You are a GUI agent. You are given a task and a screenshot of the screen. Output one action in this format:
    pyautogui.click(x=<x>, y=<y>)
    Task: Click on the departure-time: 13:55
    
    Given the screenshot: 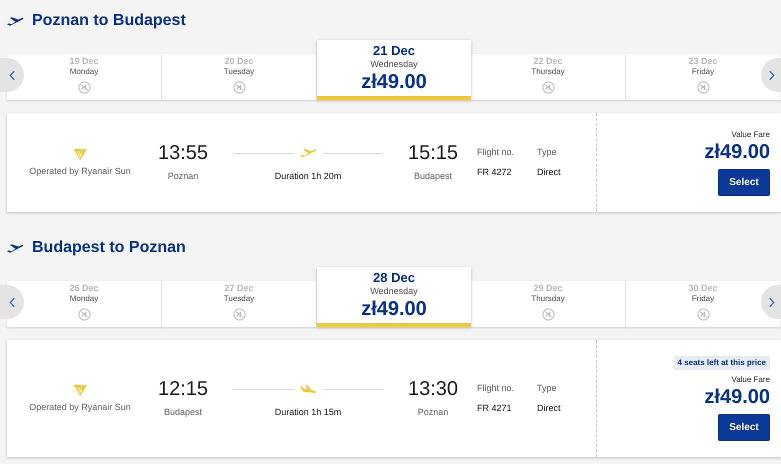 What is the action you would take?
    pyautogui.click(x=183, y=153)
    